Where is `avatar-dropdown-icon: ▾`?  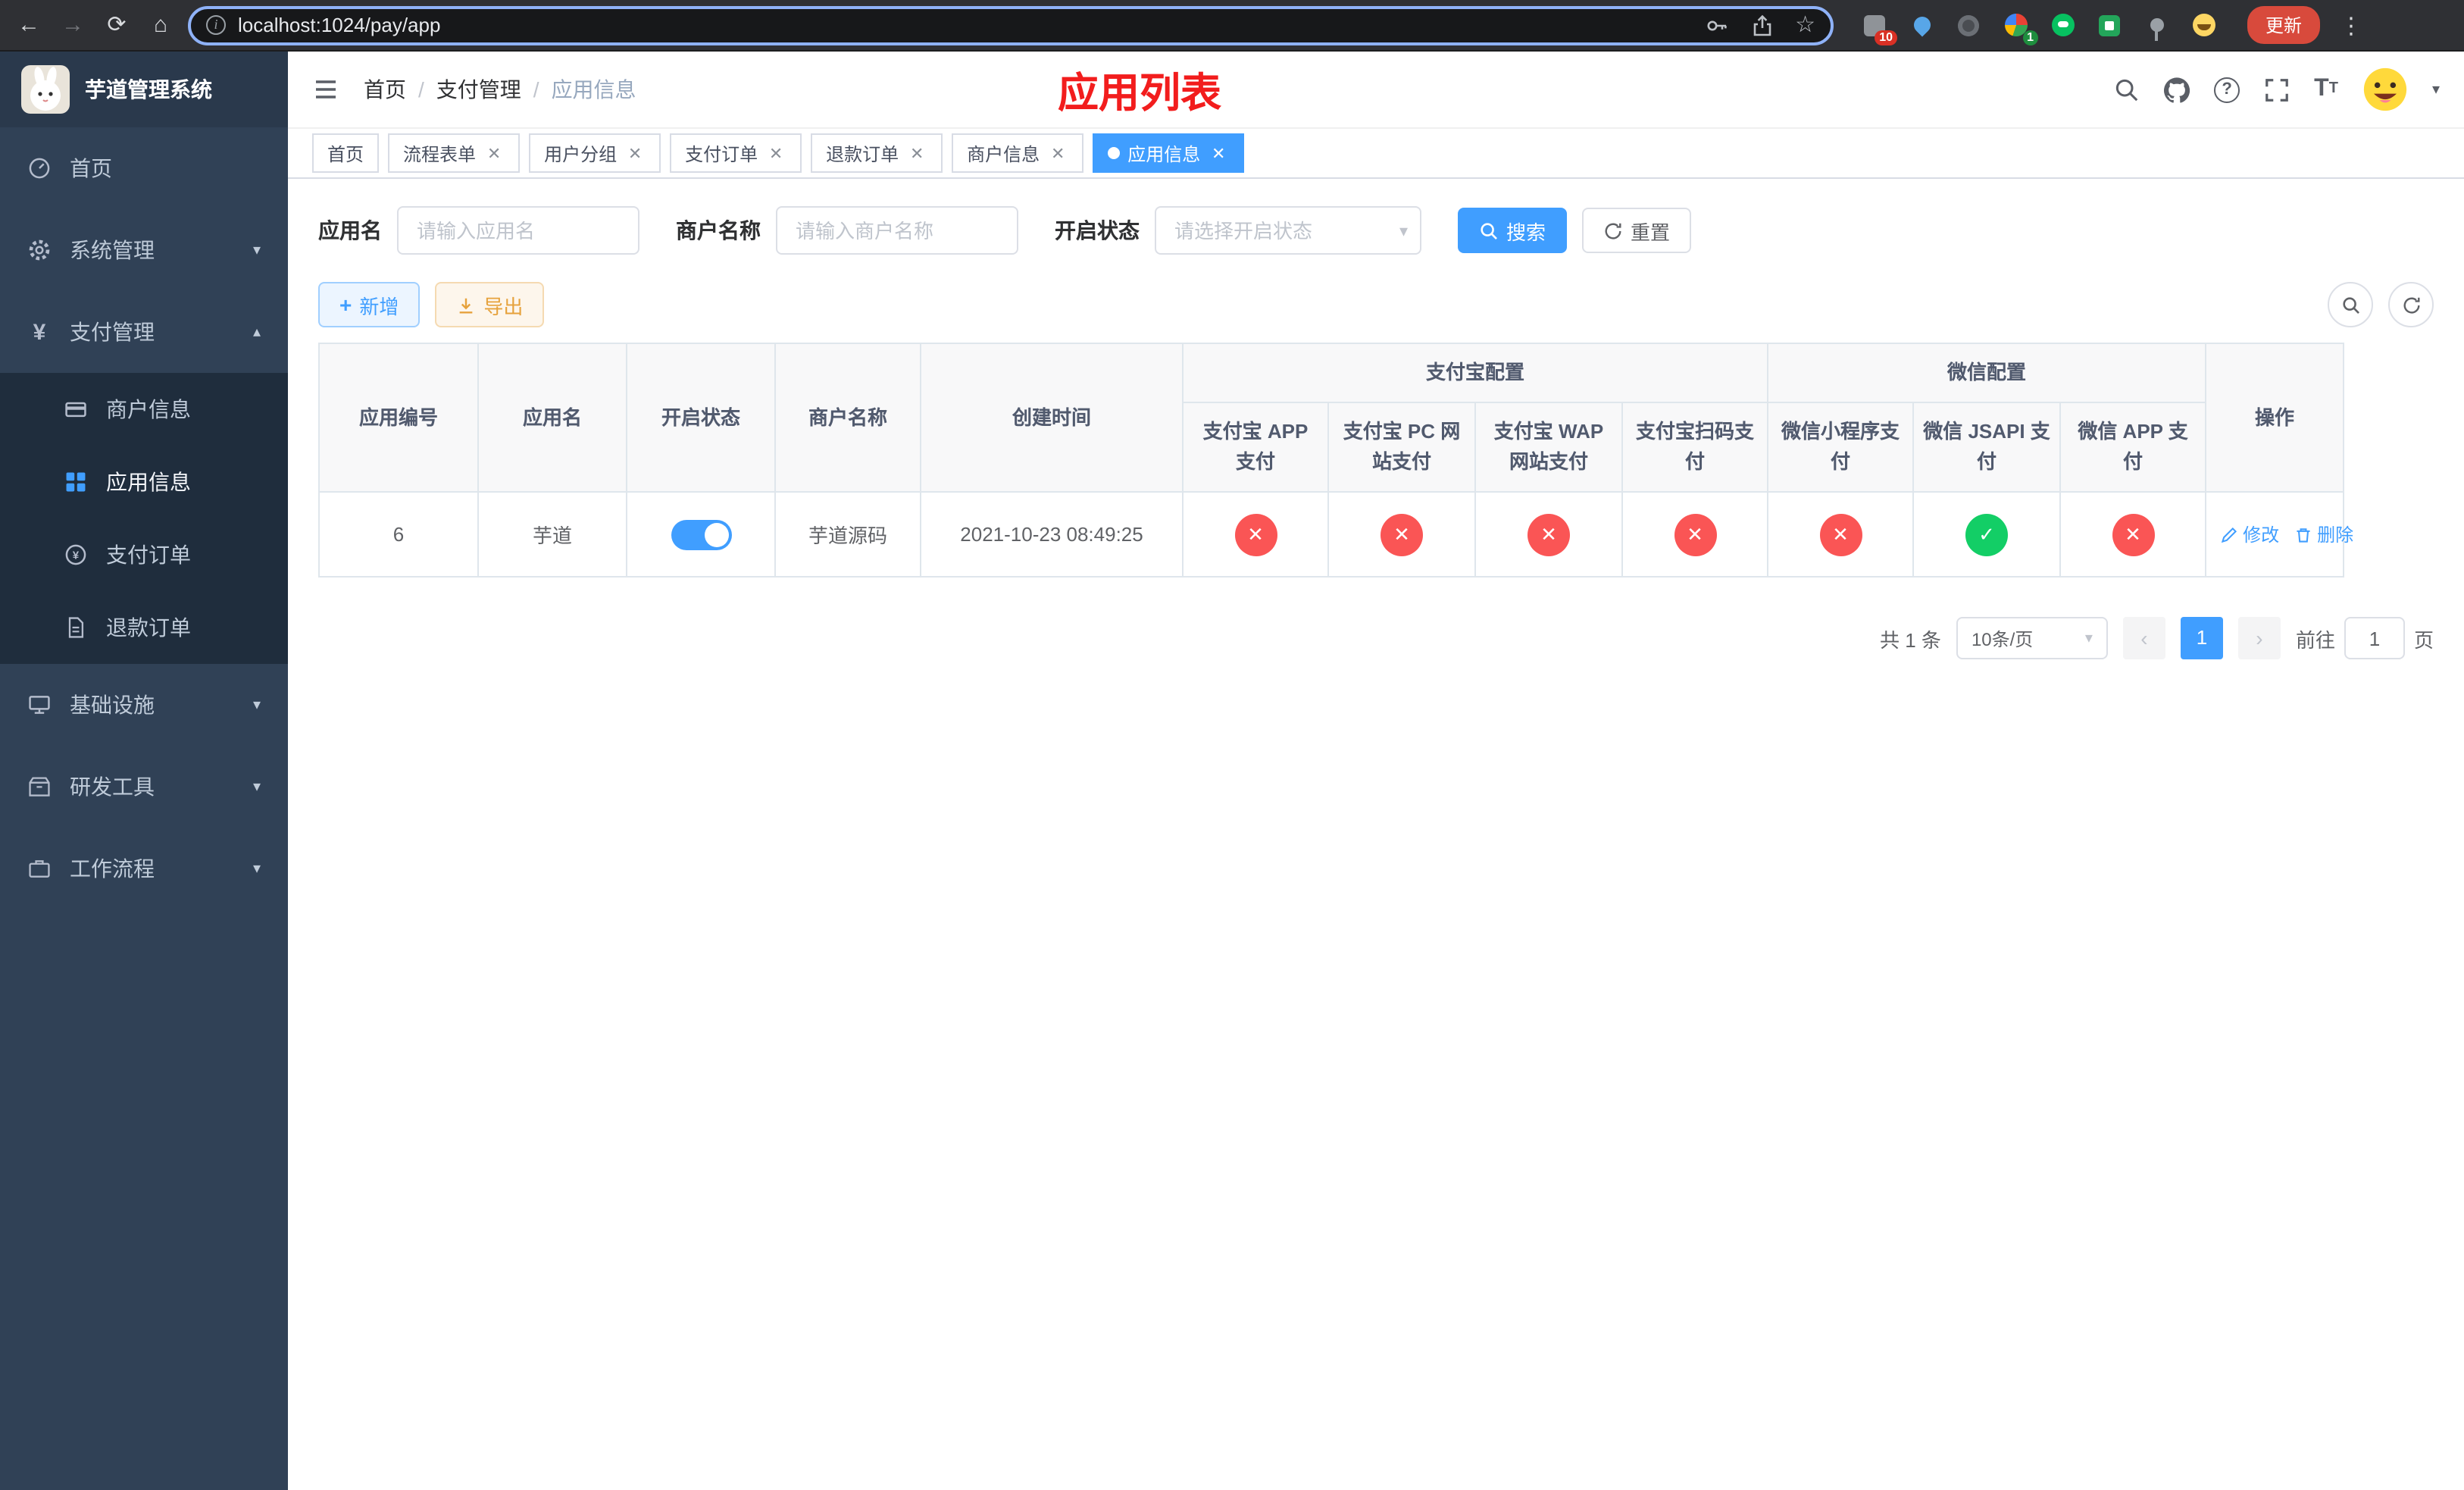 avatar-dropdown-icon: ▾ is located at coordinates (2436, 89).